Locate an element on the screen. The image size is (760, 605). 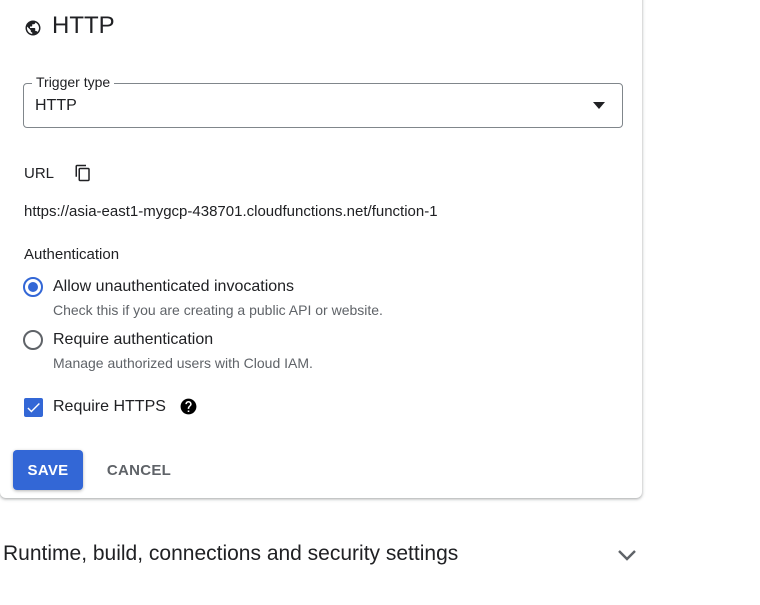
chevron-down-icon is located at coordinates (627, 555).